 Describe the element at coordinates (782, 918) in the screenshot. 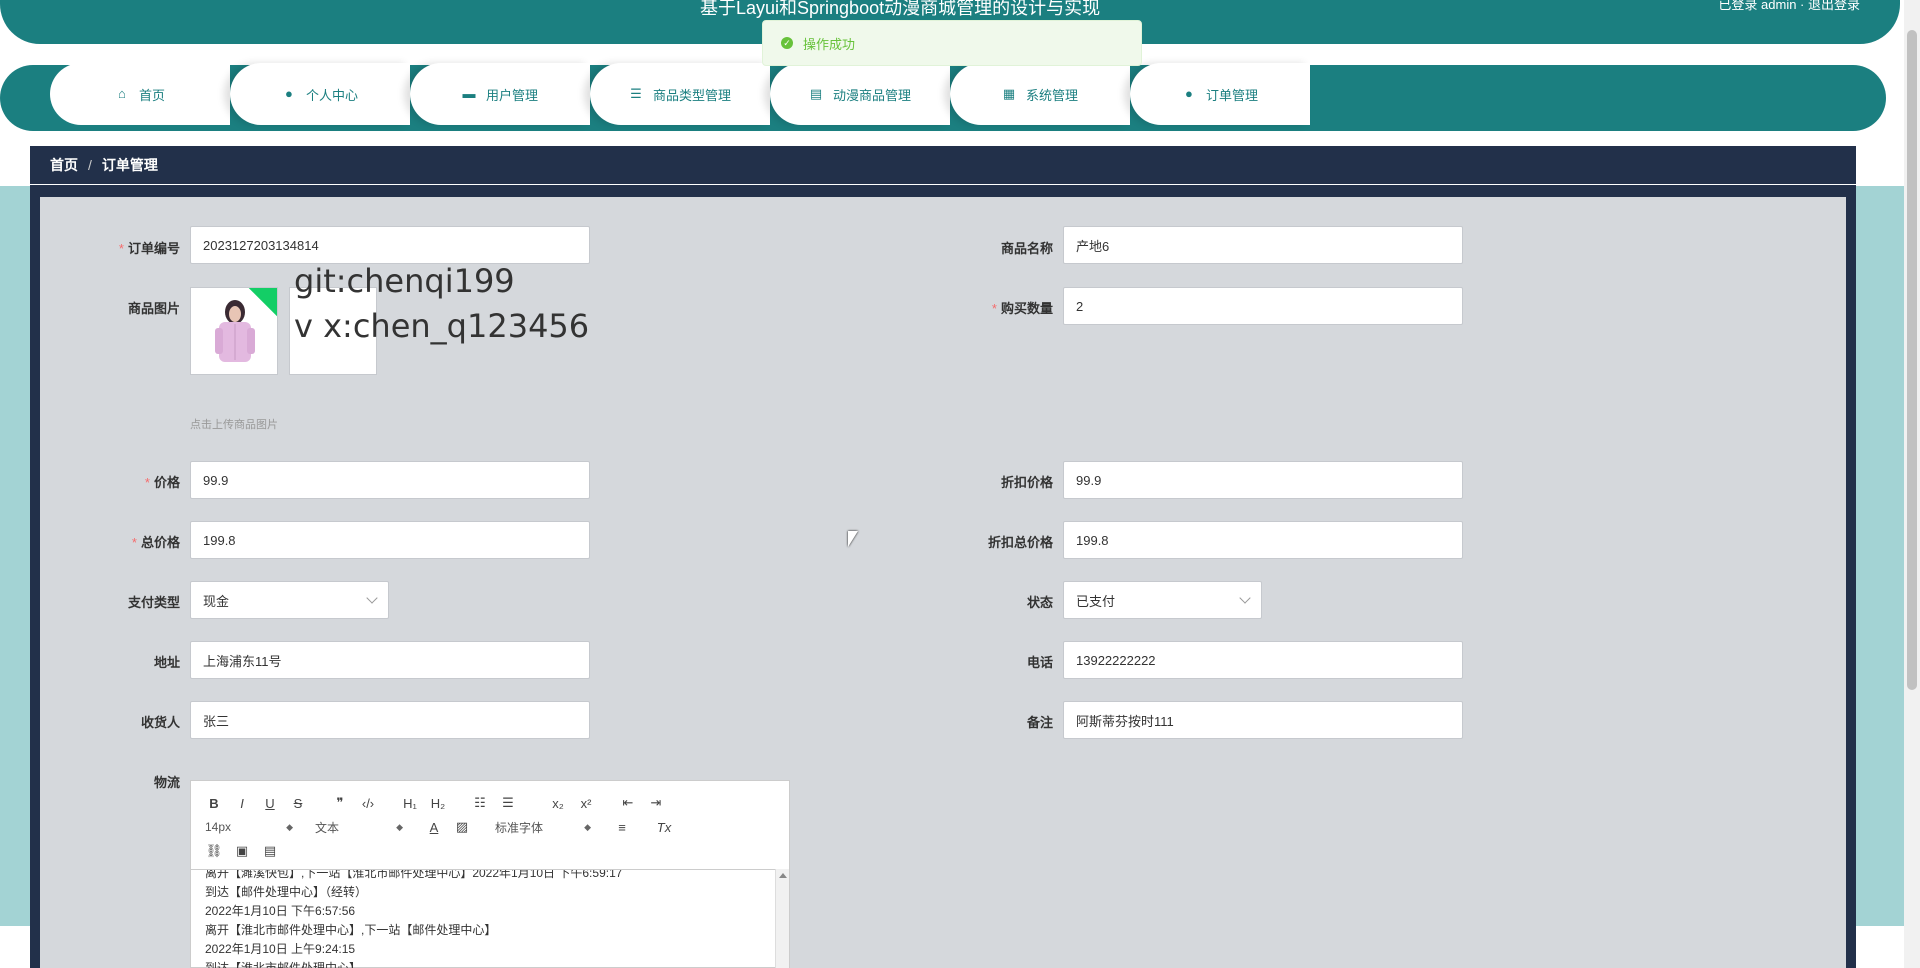

I see `editor-scrollbar` at that location.